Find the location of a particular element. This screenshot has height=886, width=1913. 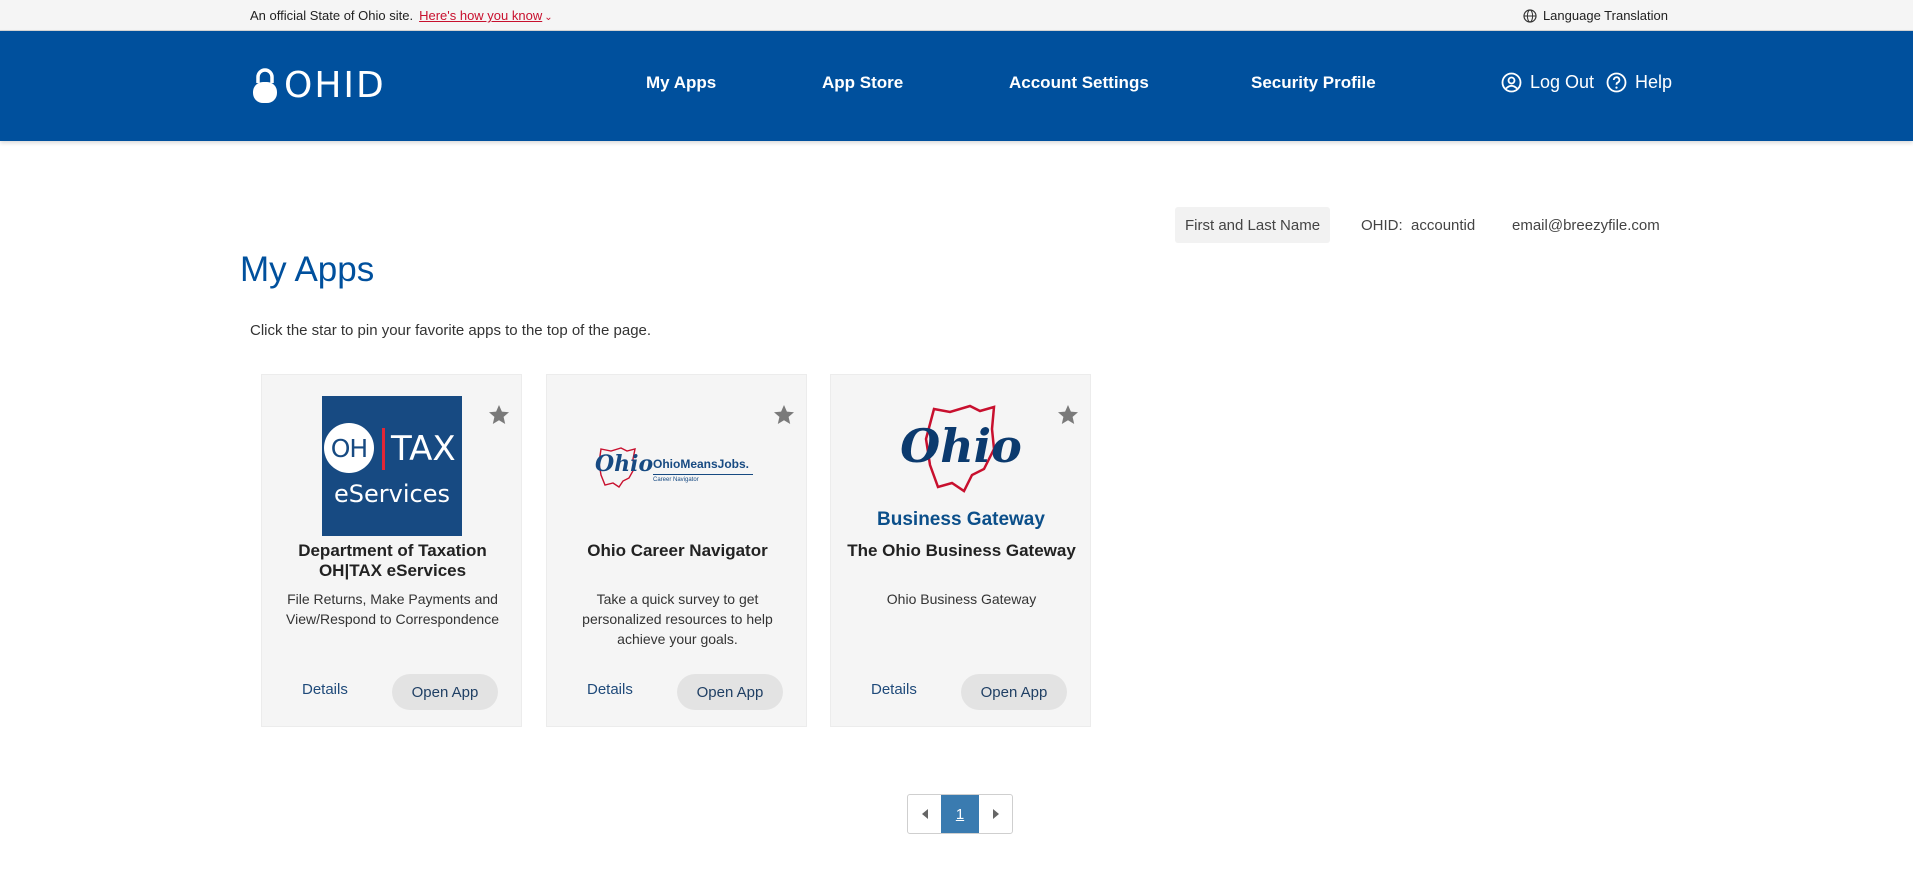

previous-page-button is located at coordinates (924, 814).